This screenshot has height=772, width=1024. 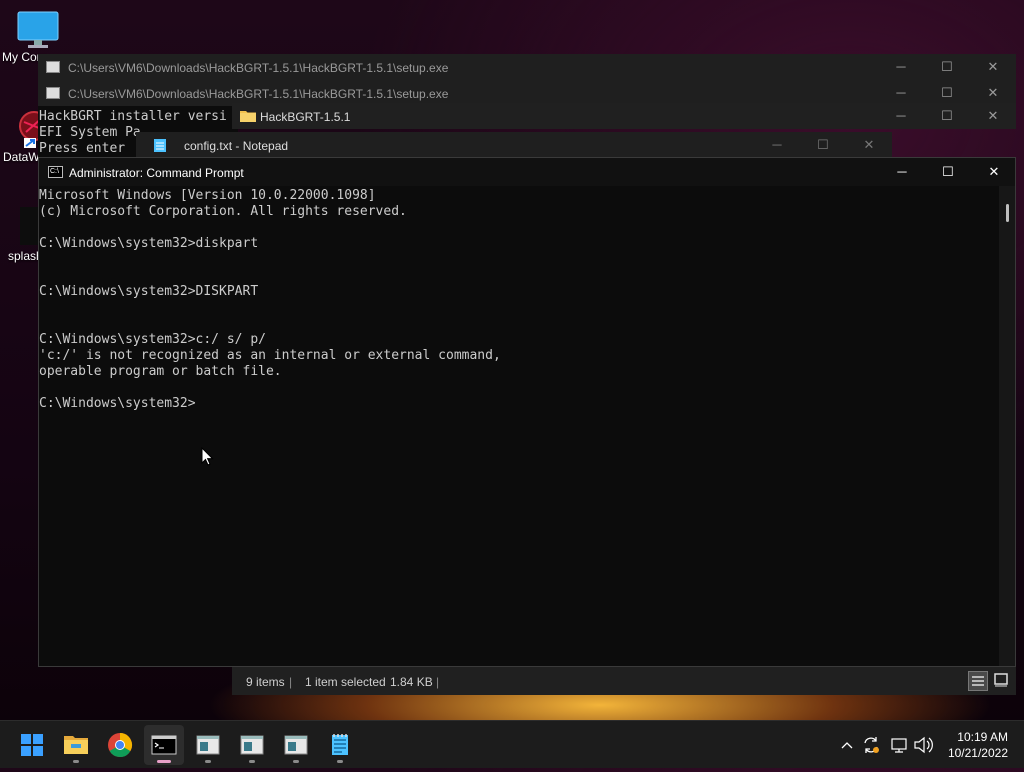 I want to click on sync-status-button, so click(x=871, y=745).